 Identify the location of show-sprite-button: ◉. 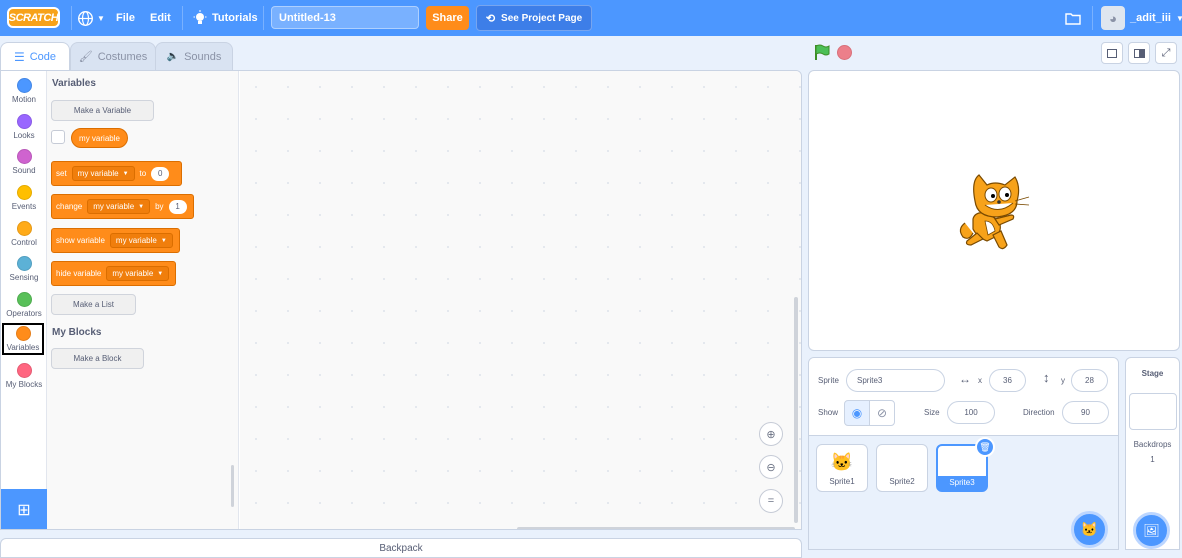
(857, 413).